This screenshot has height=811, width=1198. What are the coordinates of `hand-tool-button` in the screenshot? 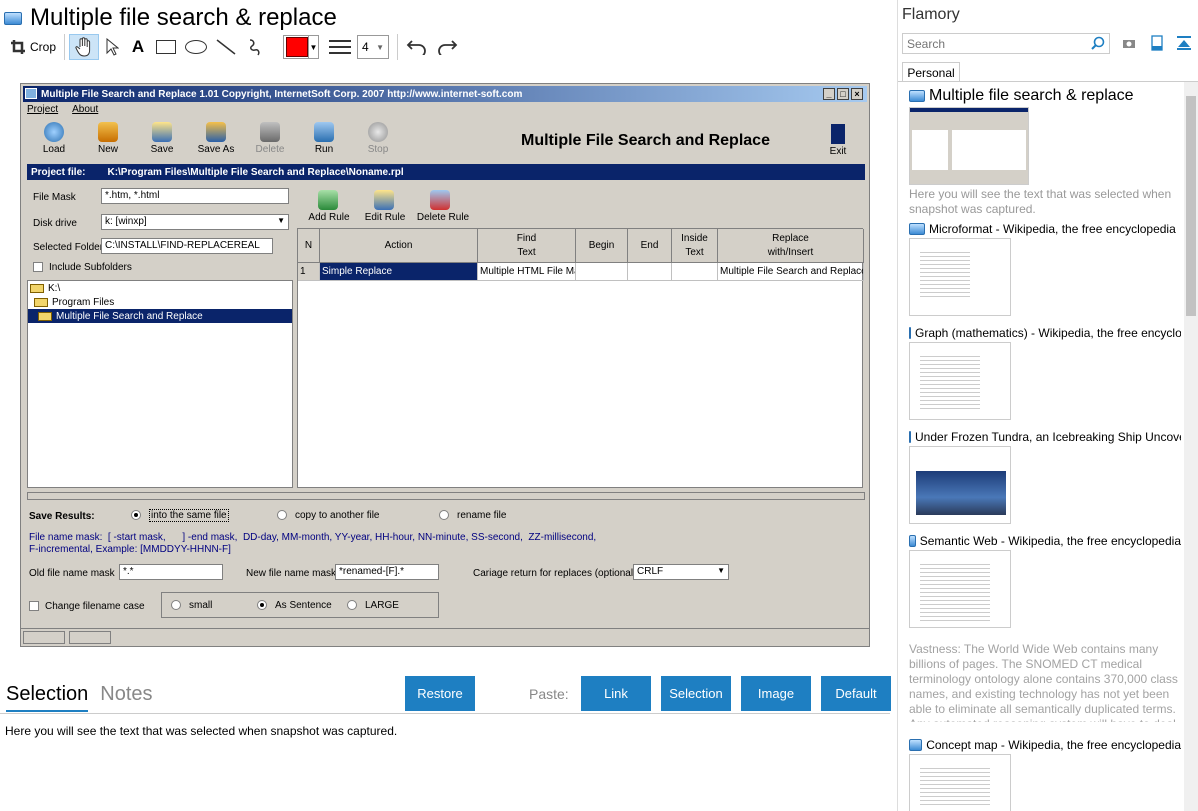 It's located at (84, 47).